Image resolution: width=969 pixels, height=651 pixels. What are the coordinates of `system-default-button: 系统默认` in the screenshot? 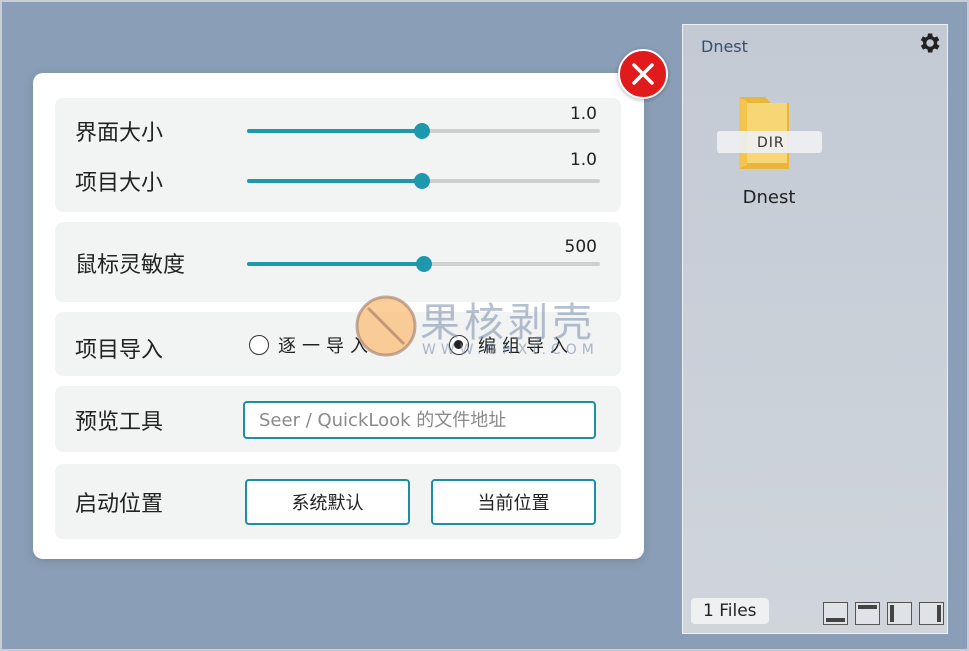 It's located at (327, 502).